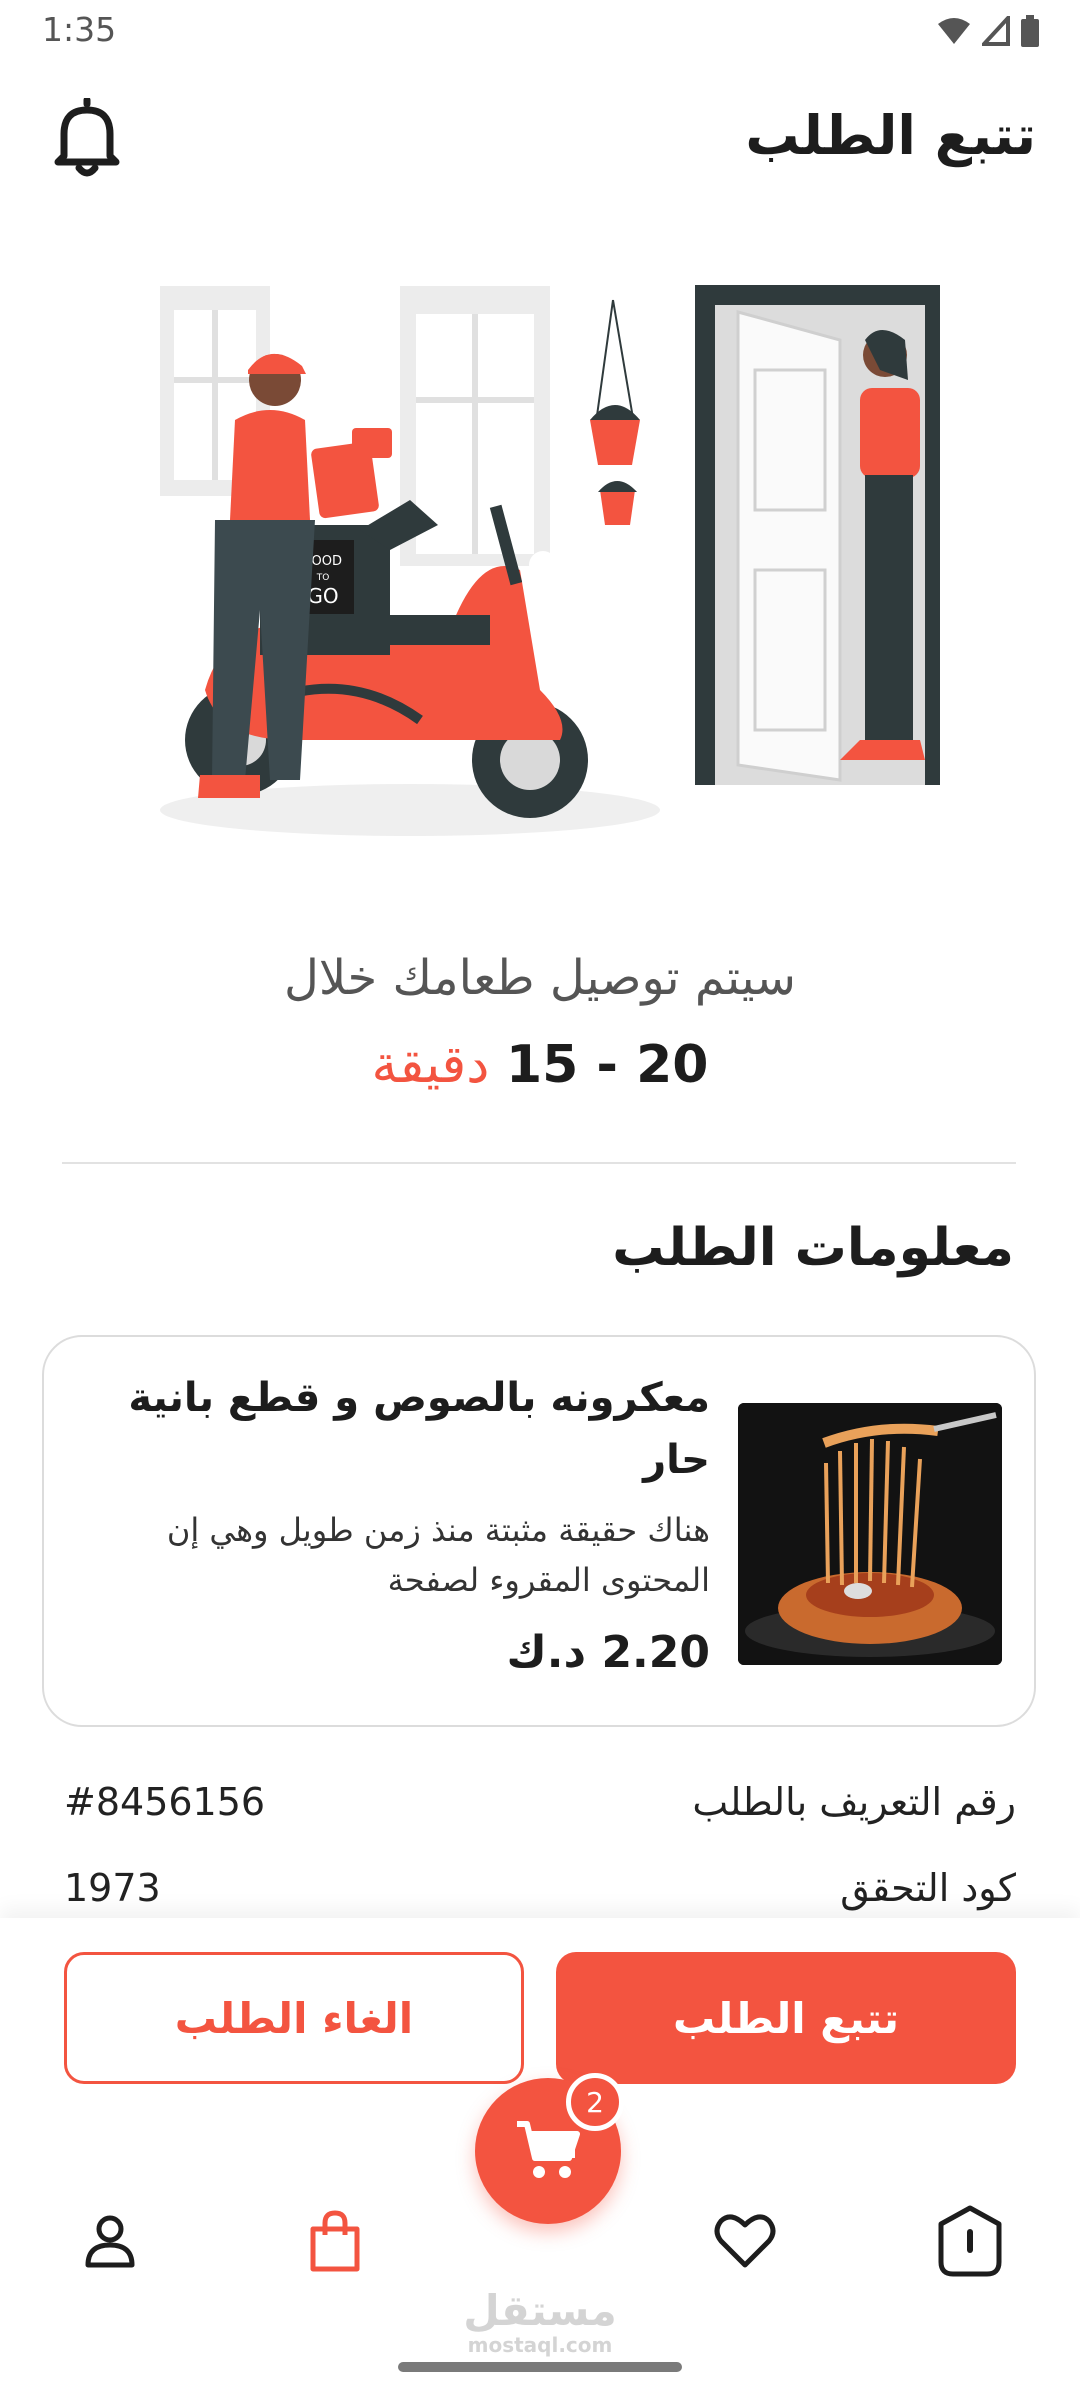 The image size is (1080, 2400). Describe the element at coordinates (786, 2018) in the screenshot. I see `track-order-button: تتبع الطلب` at that location.